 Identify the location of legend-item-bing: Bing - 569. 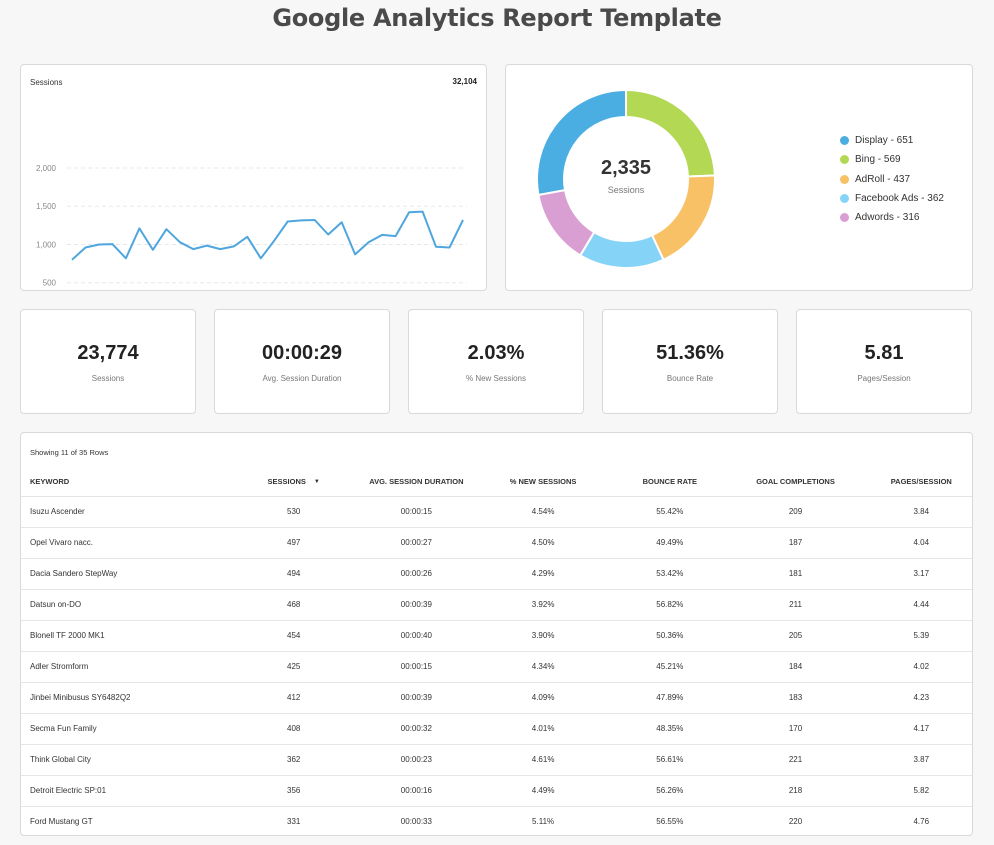
(892, 159).